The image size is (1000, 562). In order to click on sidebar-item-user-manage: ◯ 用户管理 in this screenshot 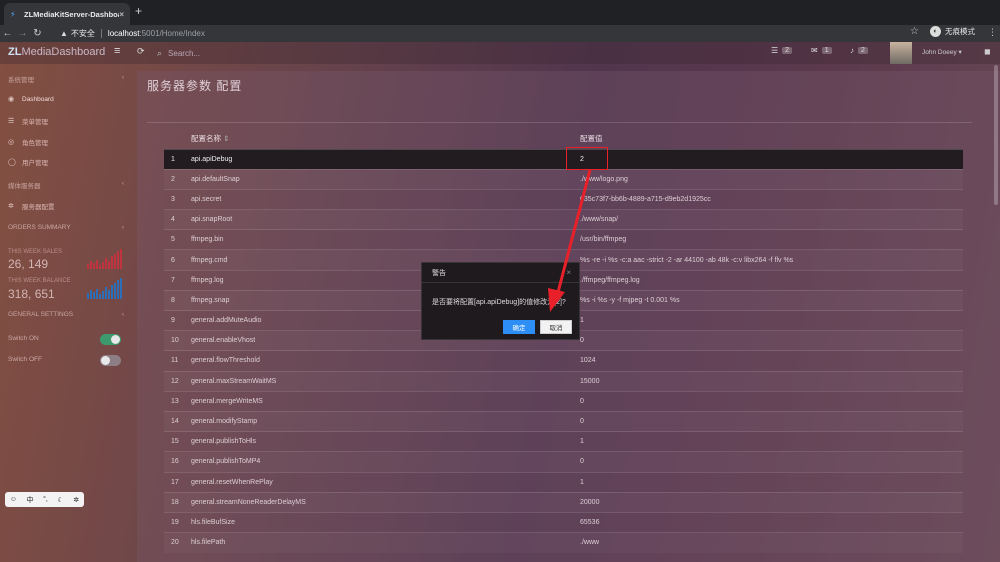, I will do `click(28, 162)`.